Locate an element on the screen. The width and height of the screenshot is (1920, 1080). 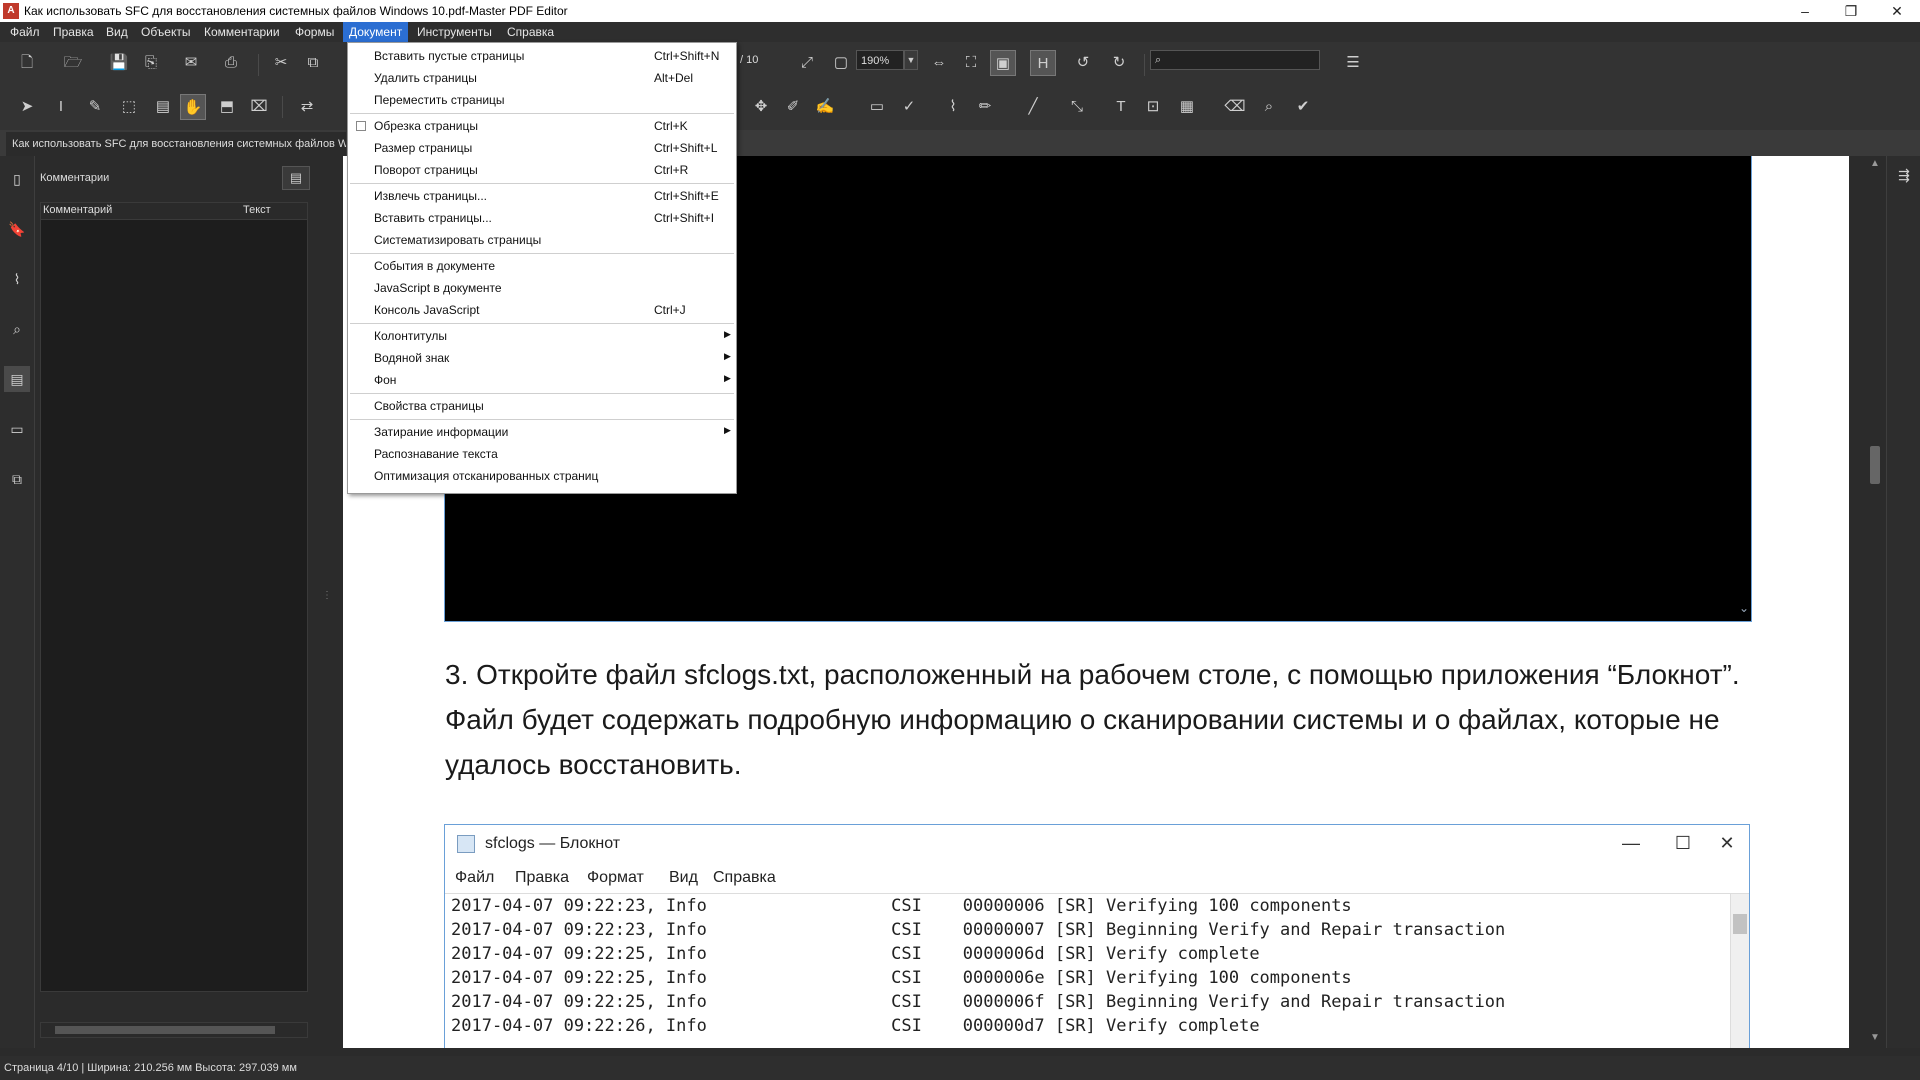
rotate-left-icon: ↺ is located at coordinates (1083, 63).